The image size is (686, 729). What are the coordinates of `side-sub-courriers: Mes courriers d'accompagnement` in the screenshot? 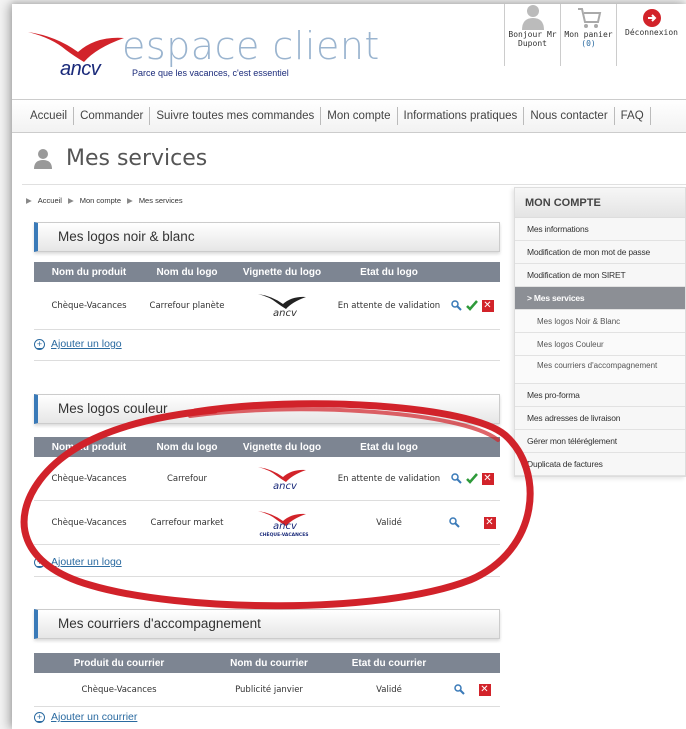 It's located at (600, 370).